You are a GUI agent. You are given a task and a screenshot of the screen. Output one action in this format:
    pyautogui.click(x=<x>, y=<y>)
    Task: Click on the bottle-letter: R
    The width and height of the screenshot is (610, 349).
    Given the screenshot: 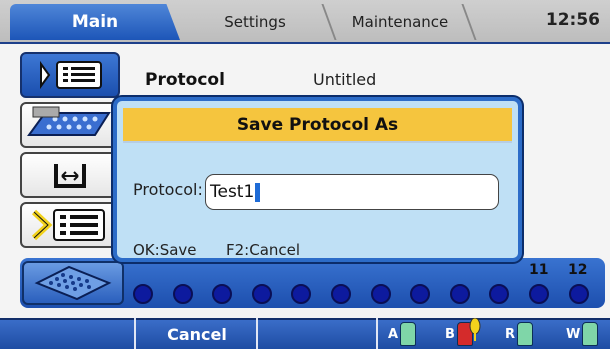 What is the action you would take?
    pyautogui.click(x=510, y=334)
    